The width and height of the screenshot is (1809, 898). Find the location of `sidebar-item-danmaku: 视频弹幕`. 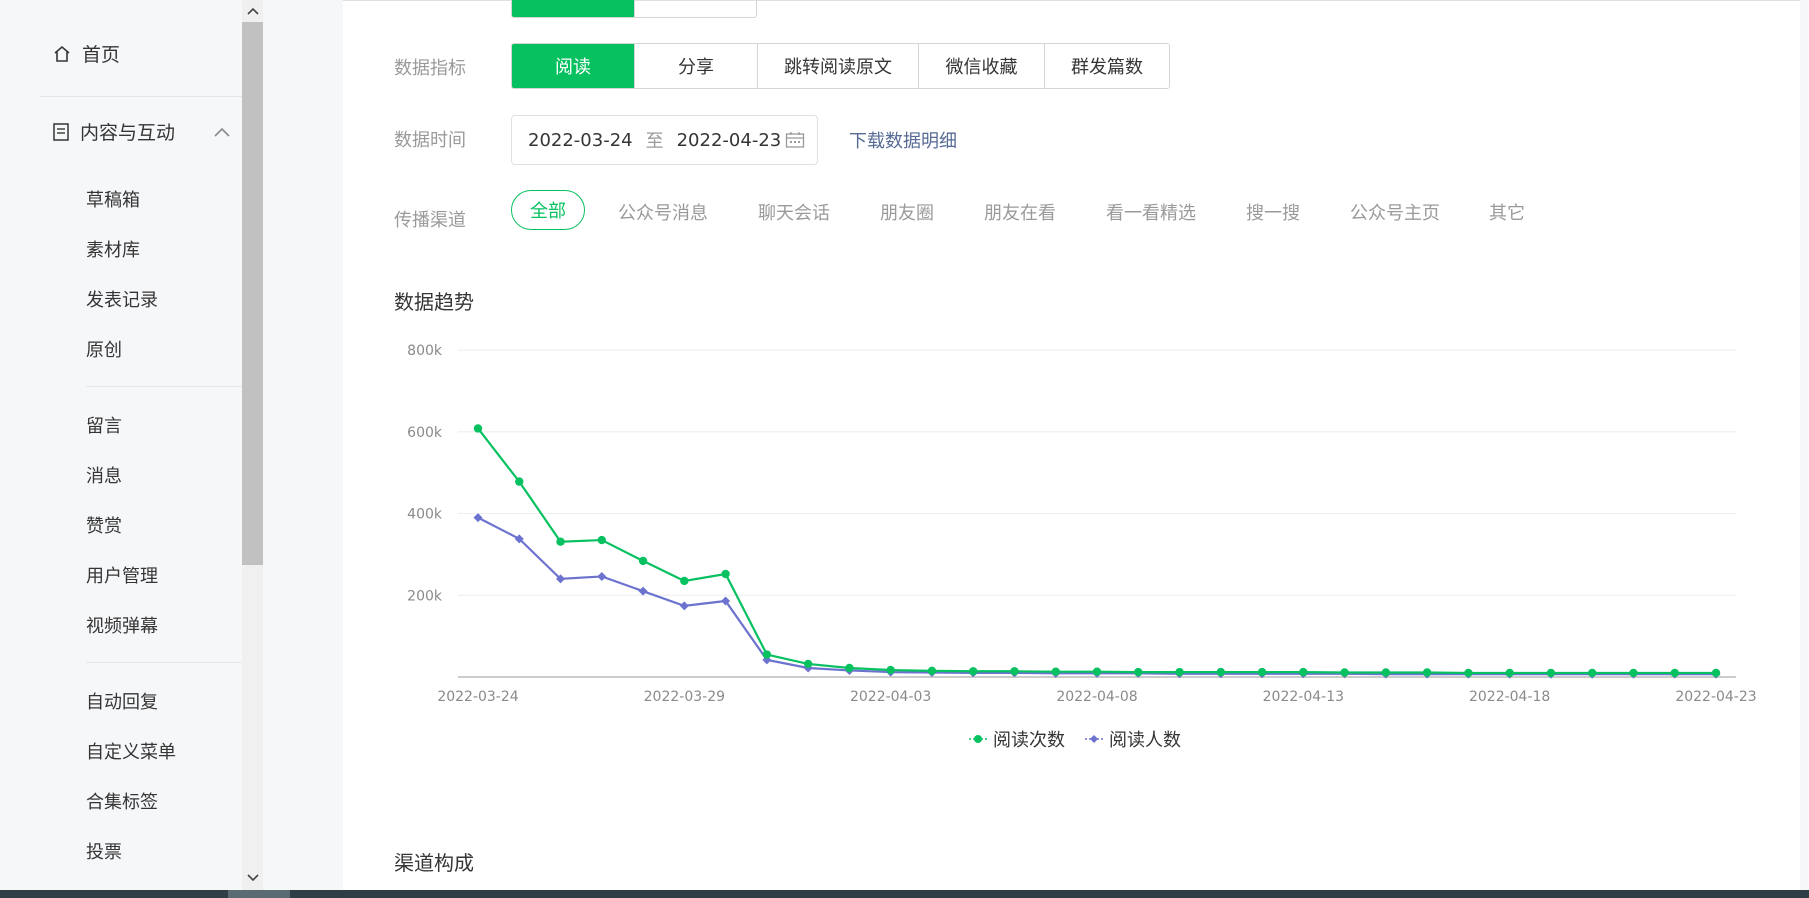

sidebar-item-danmaku: 视频弹幕 is located at coordinates (122, 625).